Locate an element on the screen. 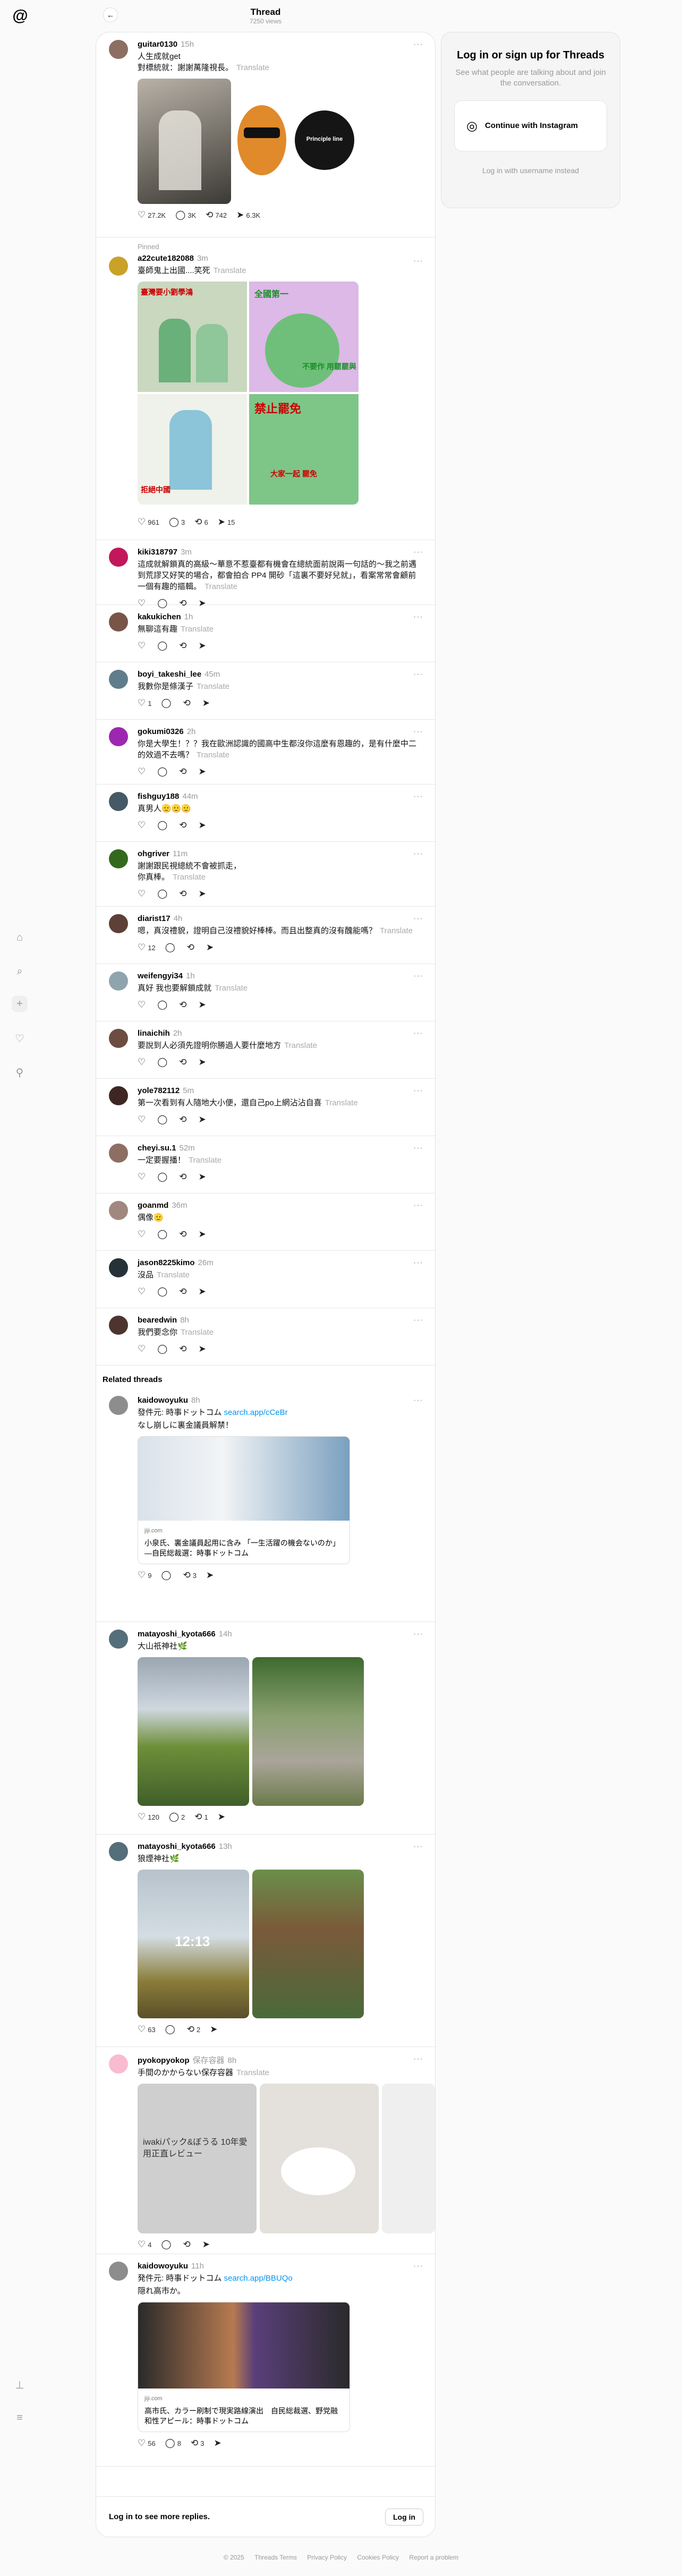  threads-logo-icon: @ is located at coordinates (20, 16).